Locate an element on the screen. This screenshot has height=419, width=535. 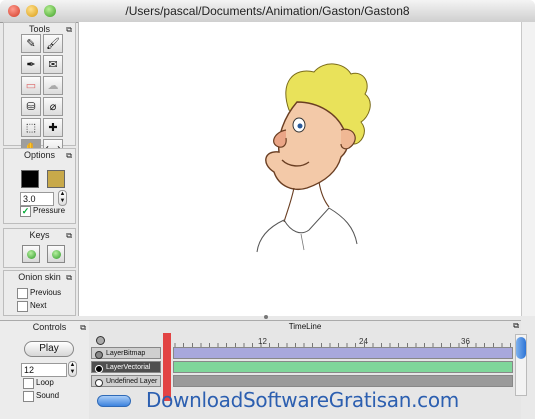
add-key-button is located at coordinates (31, 254).